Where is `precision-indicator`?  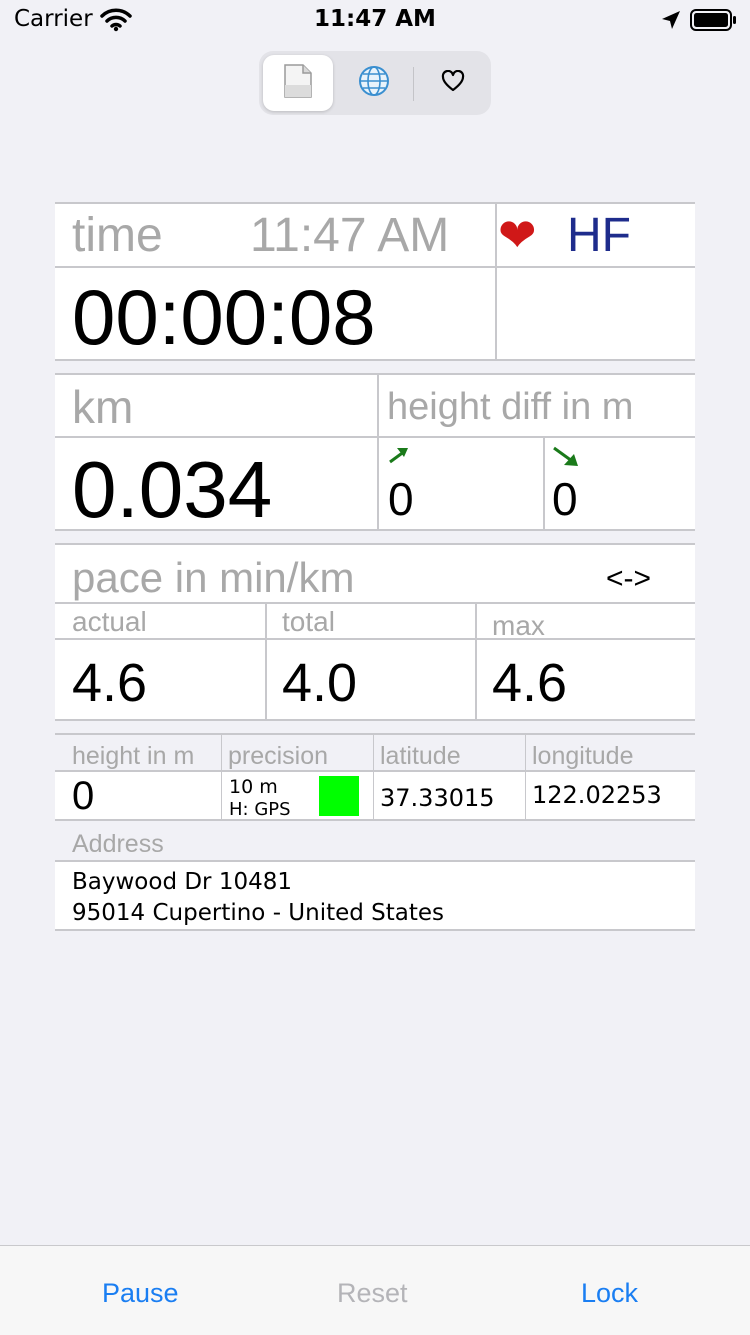
precision-indicator is located at coordinates (339, 796).